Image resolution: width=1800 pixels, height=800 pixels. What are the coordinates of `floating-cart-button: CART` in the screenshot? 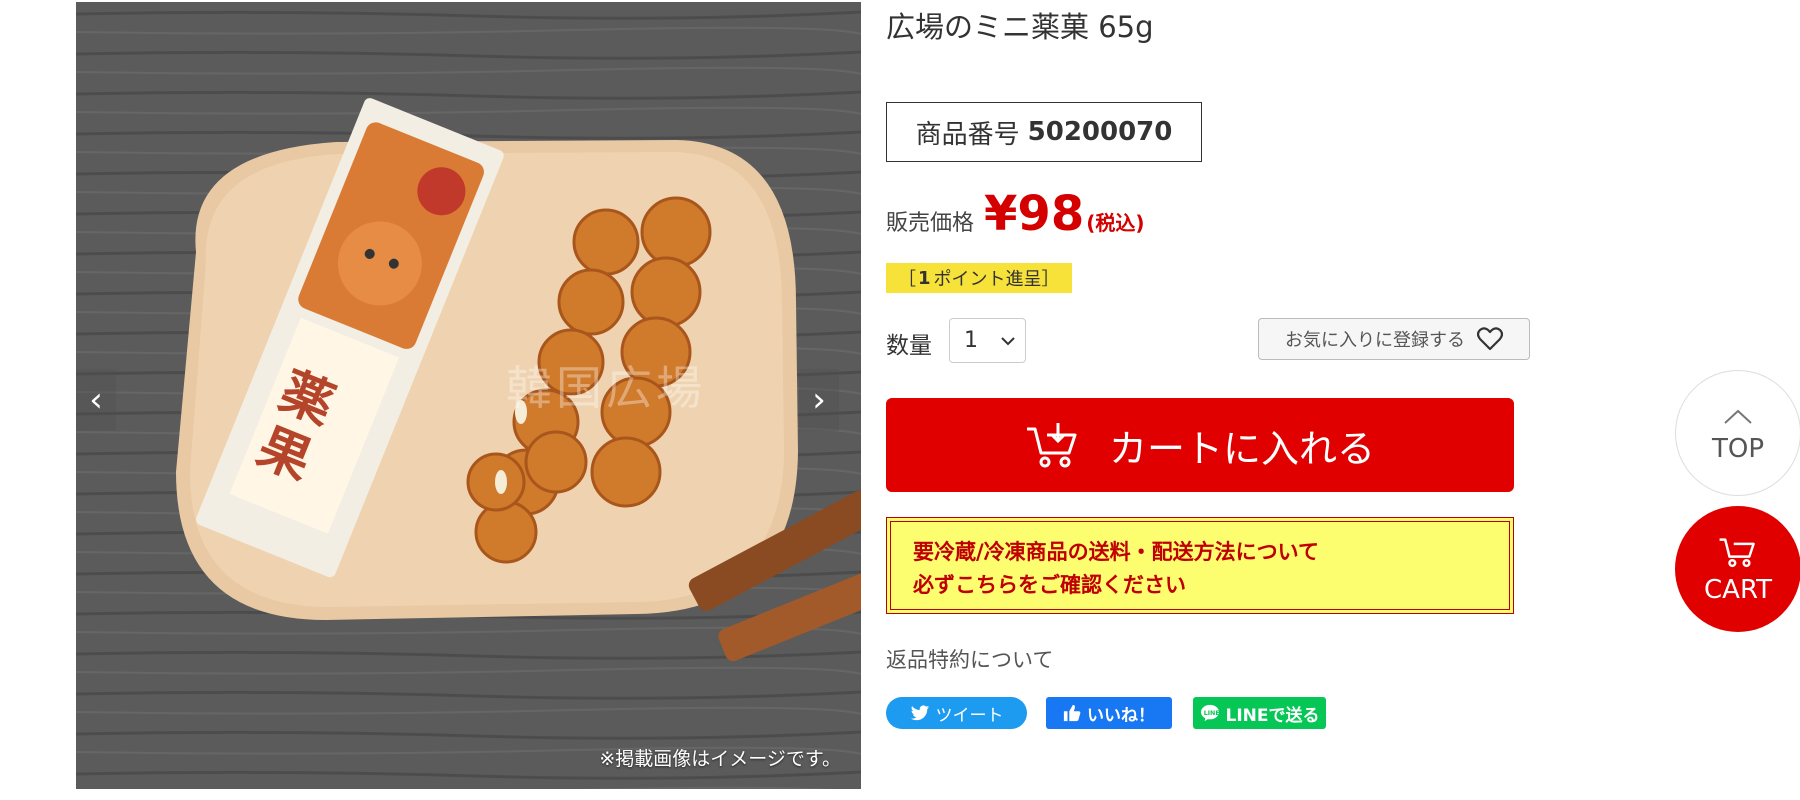 It's located at (1737, 569).